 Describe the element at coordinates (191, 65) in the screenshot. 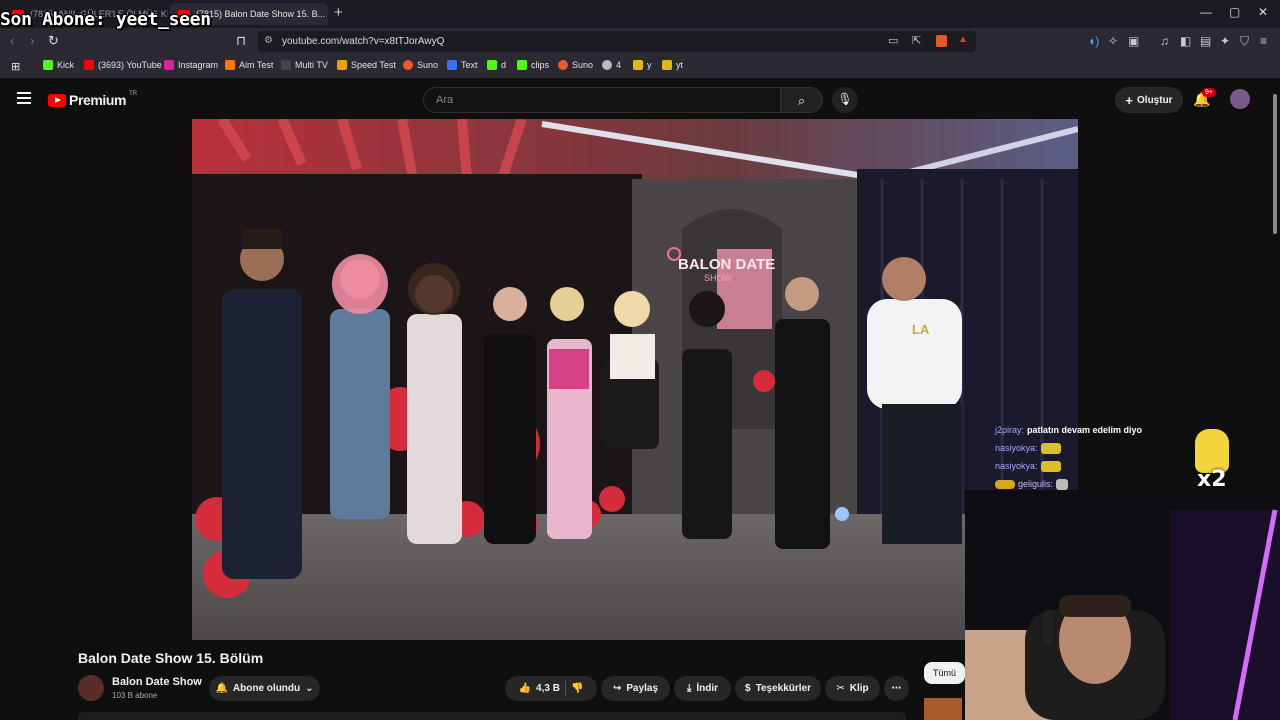

I see `bookmark-instagram: Instagram` at that location.